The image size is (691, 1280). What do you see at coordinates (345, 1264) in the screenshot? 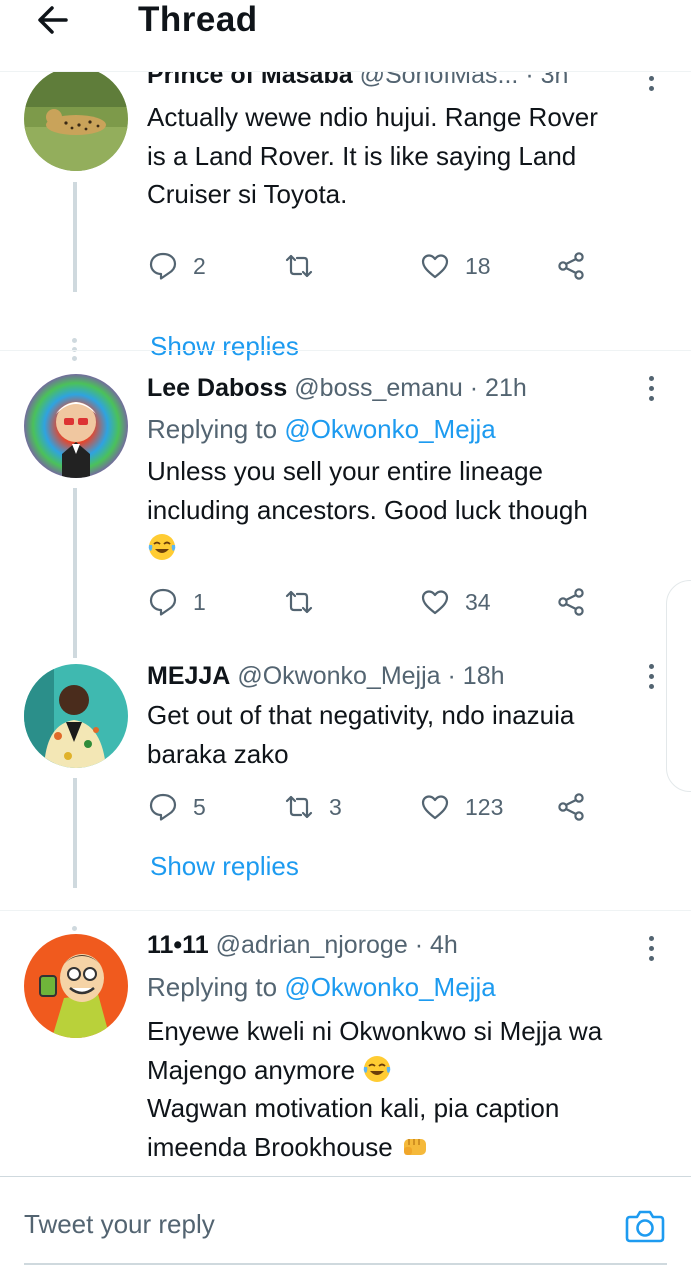
I see `reply-input-underline` at bounding box center [345, 1264].